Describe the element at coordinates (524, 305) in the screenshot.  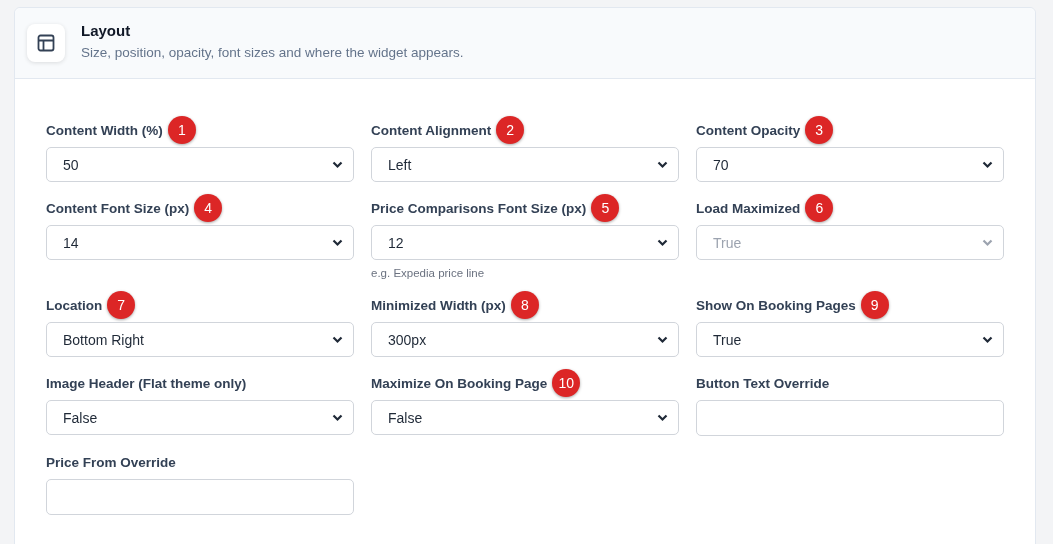
I see `number-badge: 8` at that location.